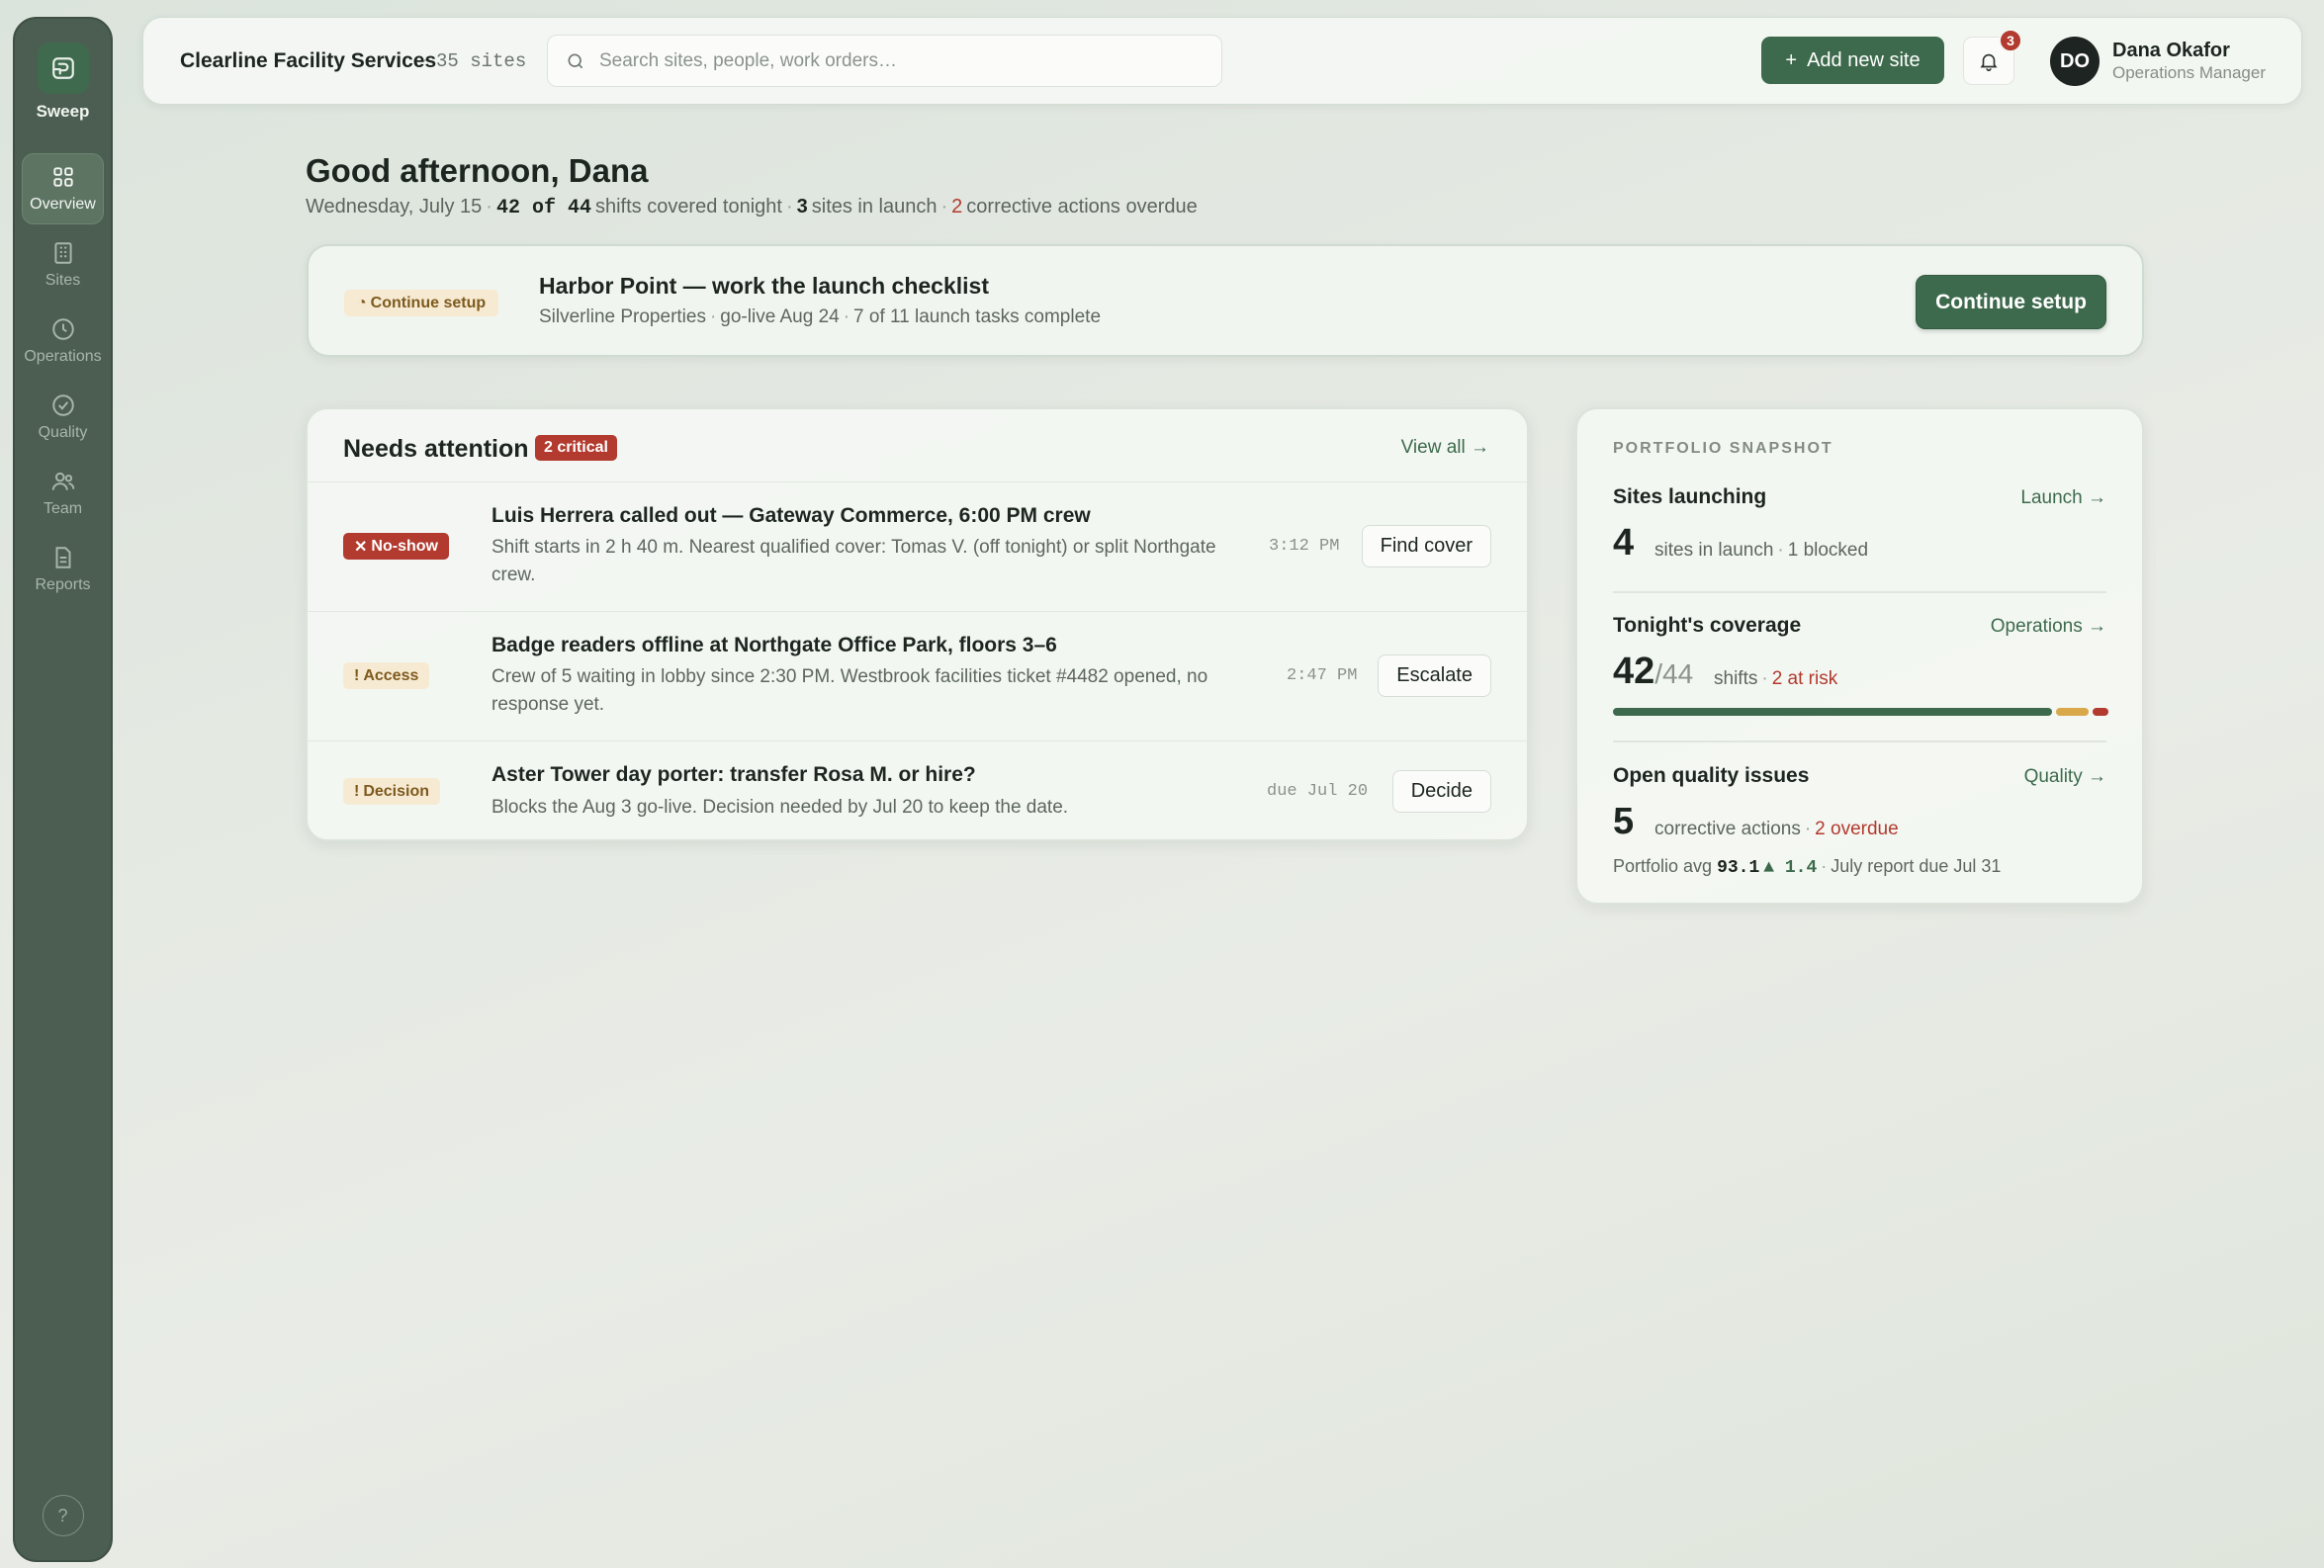 This screenshot has height=1568, width=2324. I want to click on quality-check-icon, so click(63, 405).